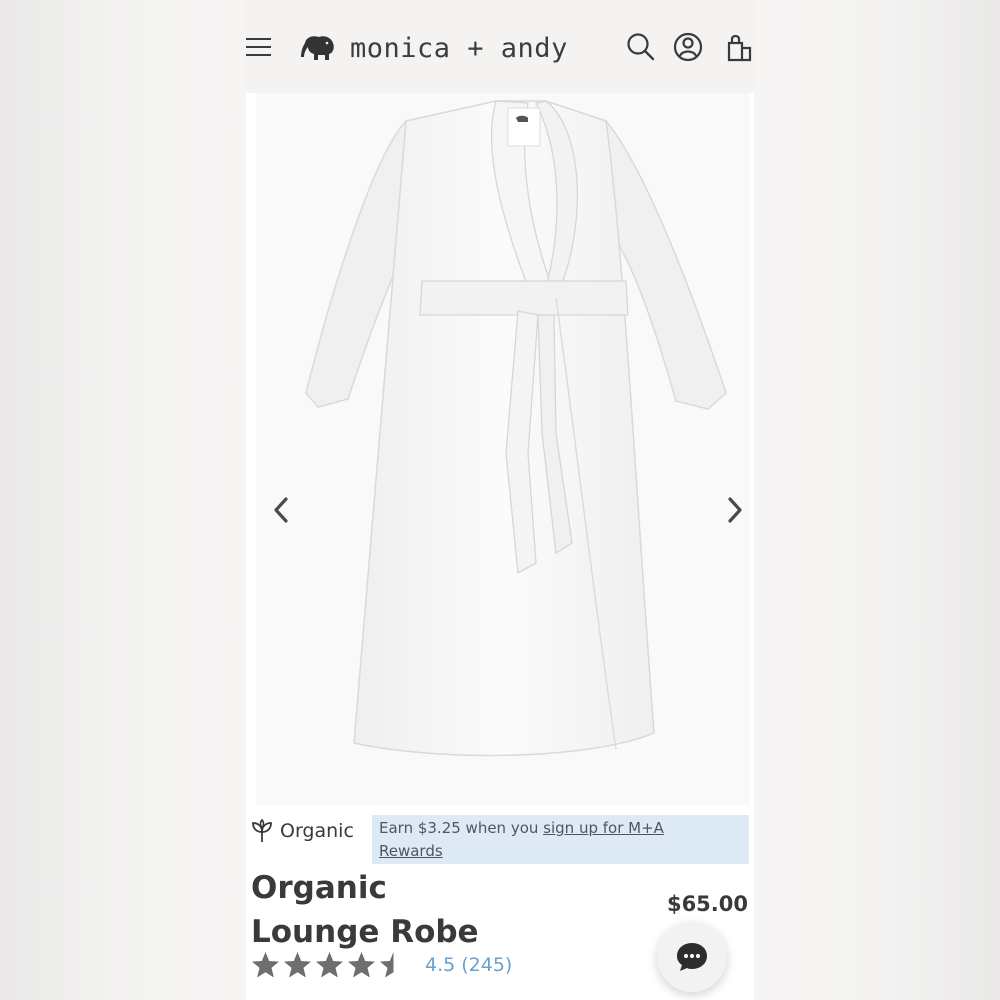  I want to click on organic-badge: Organic, so click(302, 831).